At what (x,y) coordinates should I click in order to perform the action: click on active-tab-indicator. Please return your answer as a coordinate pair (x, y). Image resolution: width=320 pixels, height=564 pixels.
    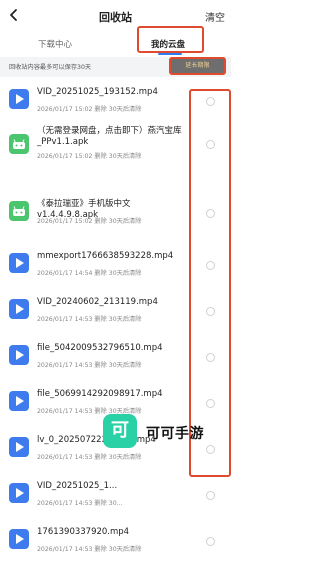
    Looking at the image, I should click on (170, 54).